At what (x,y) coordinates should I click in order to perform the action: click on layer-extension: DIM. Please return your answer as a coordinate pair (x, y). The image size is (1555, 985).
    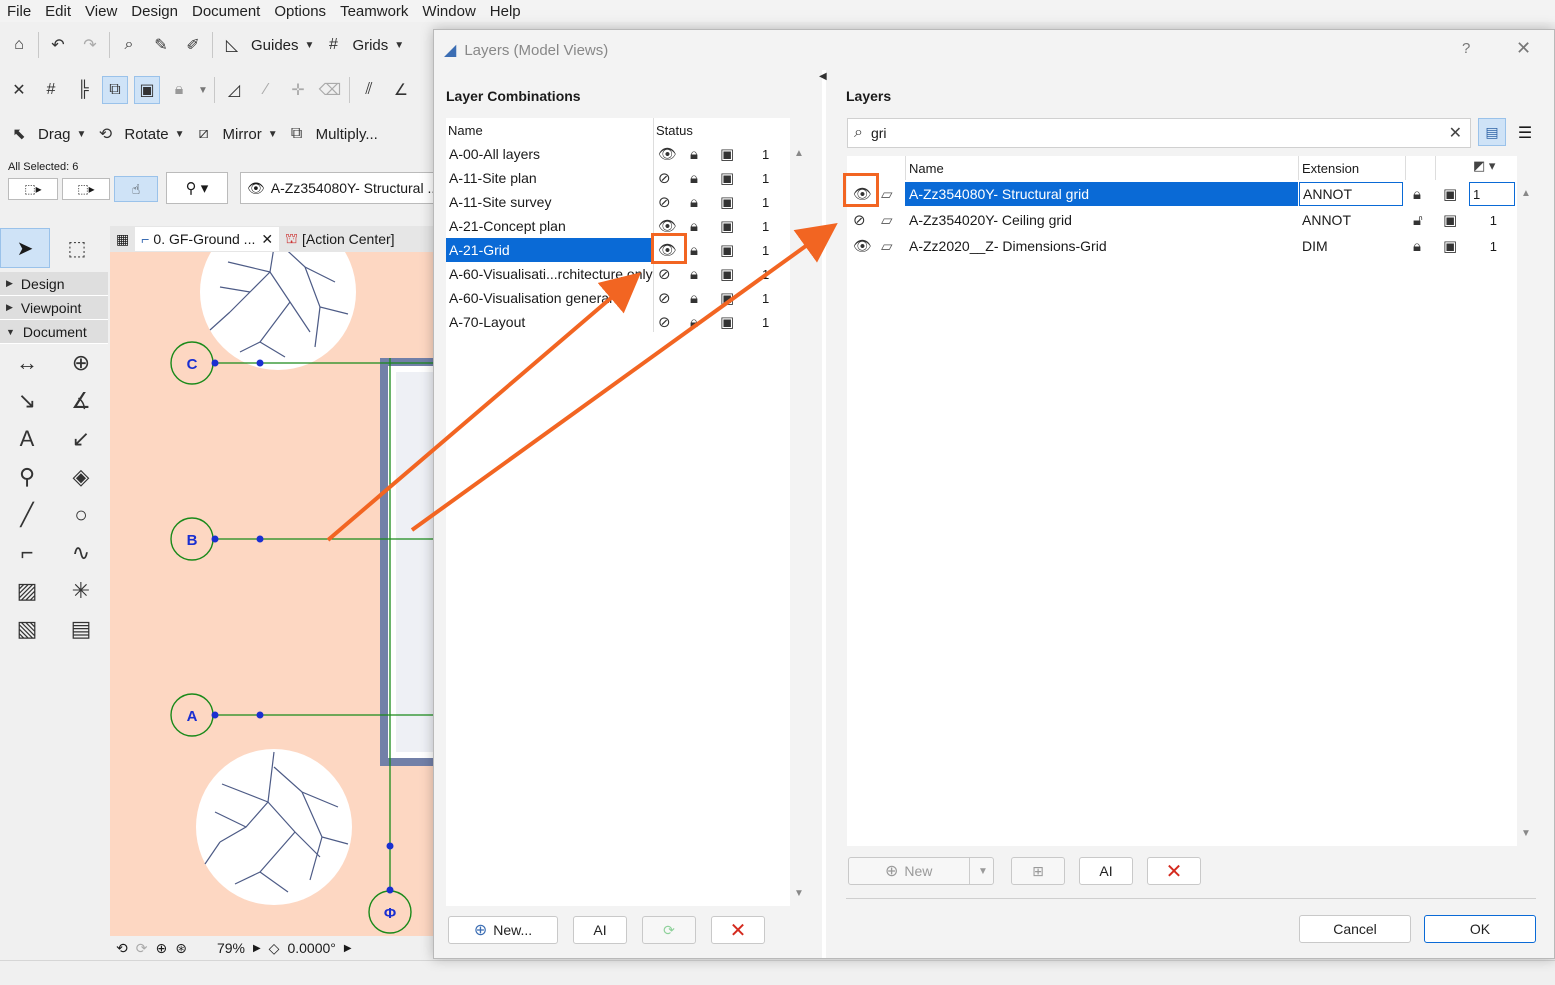
    Looking at the image, I should click on (1351, 246).